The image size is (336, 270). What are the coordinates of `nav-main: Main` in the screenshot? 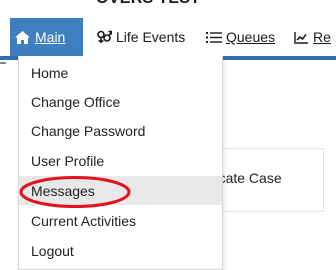 It's located at (46, 37).